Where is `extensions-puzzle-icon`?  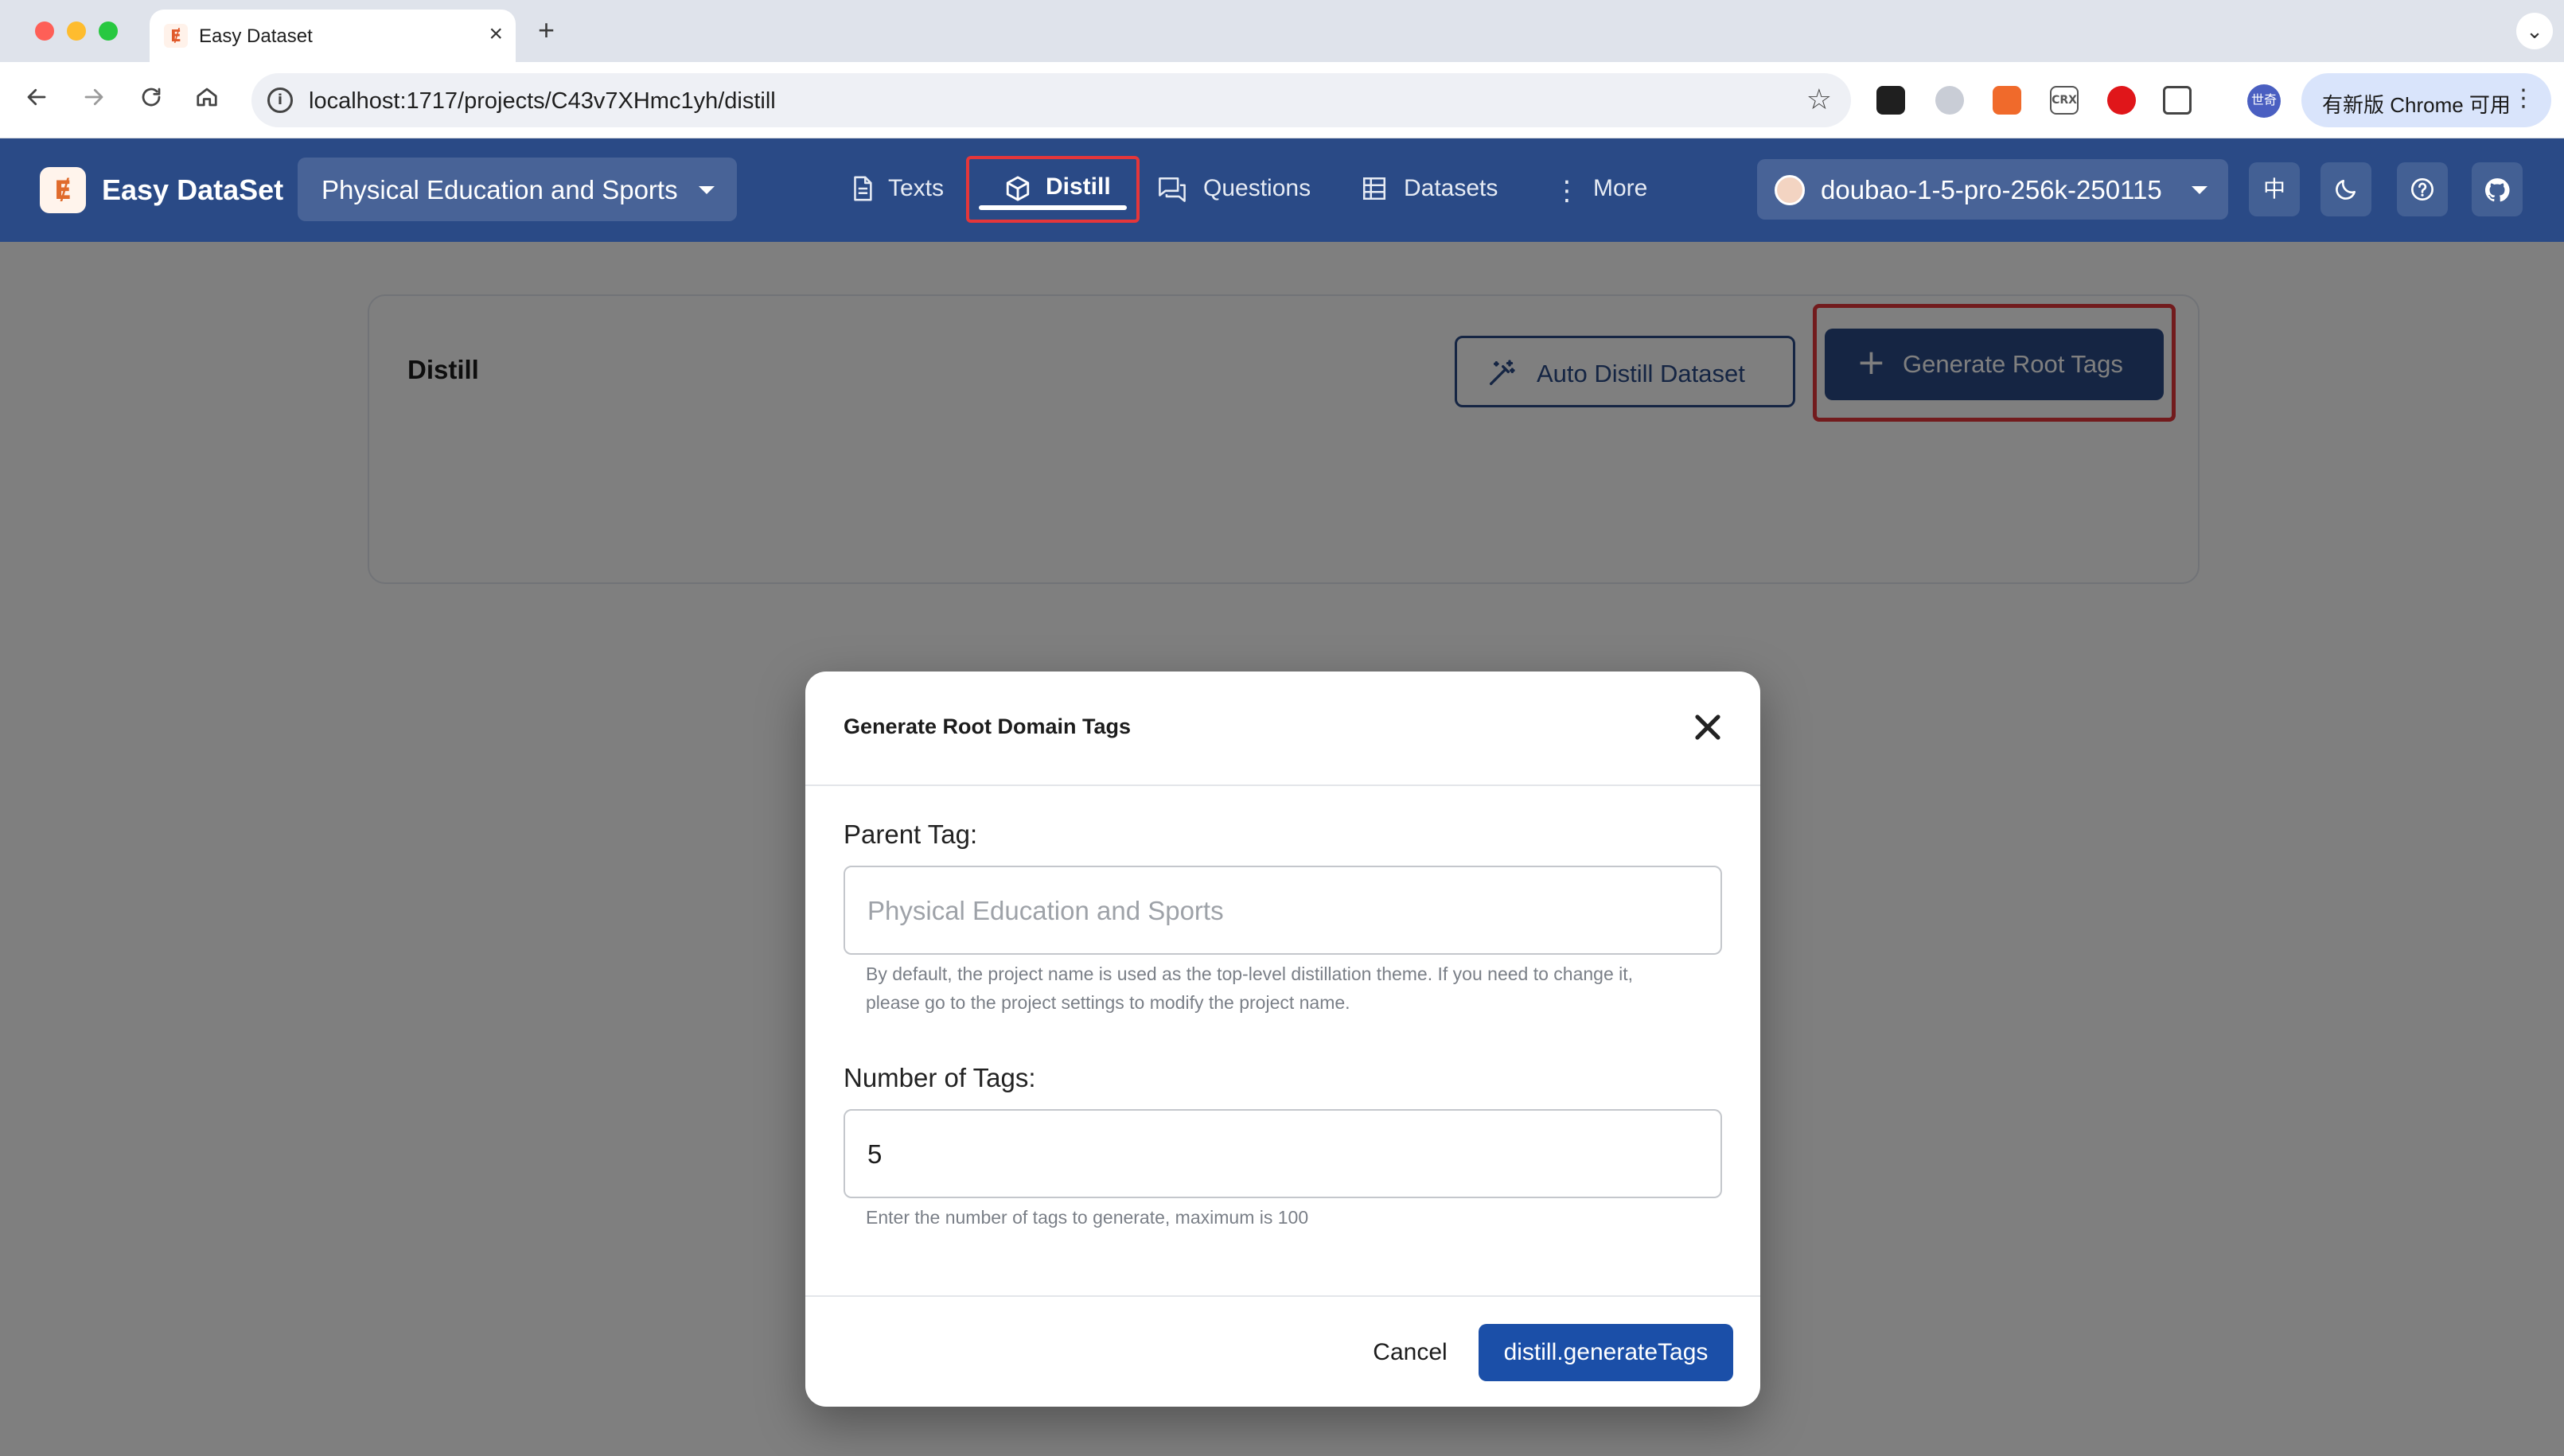
extensions-puzzle-icon is located at coordinates (2177, 100).